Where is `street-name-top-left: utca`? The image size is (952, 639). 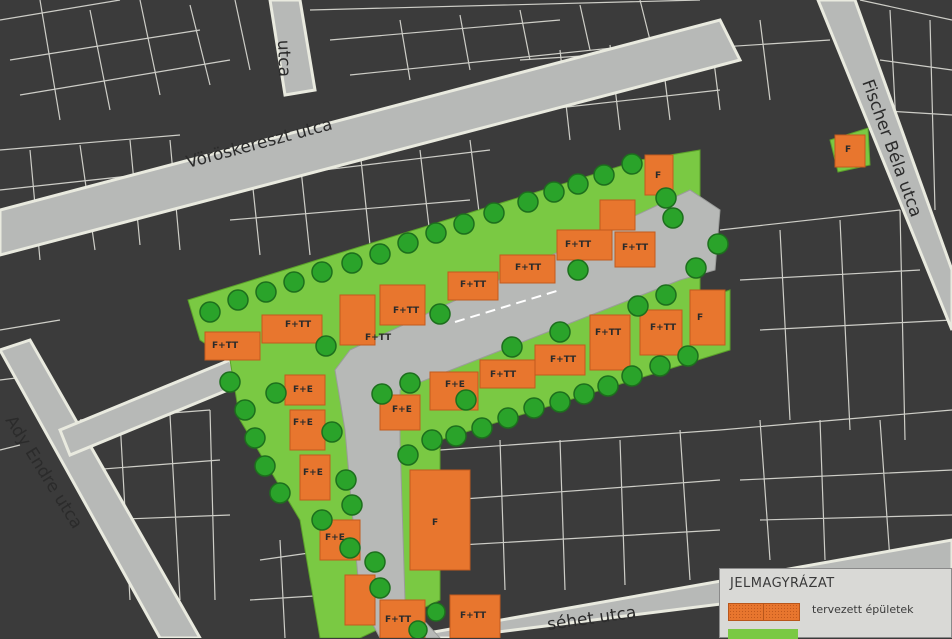
street-name-top-left: utca is located at coordinates (283, 58).